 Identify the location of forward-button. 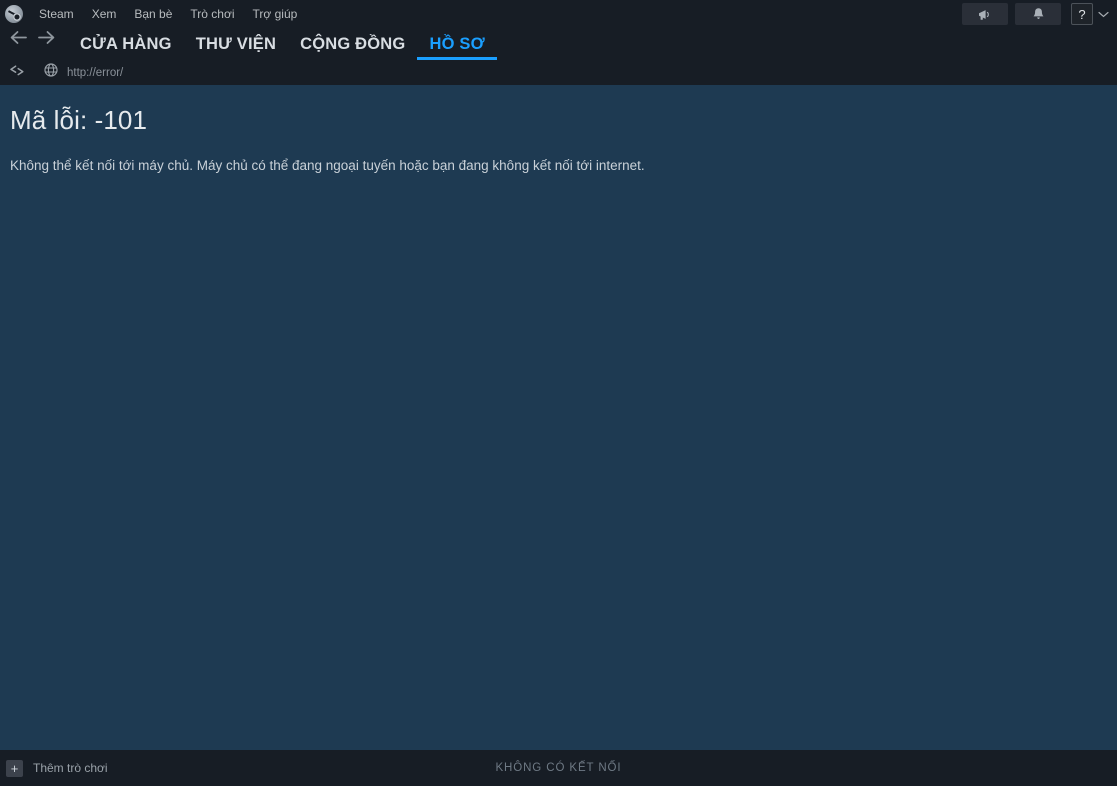
(46, 40).